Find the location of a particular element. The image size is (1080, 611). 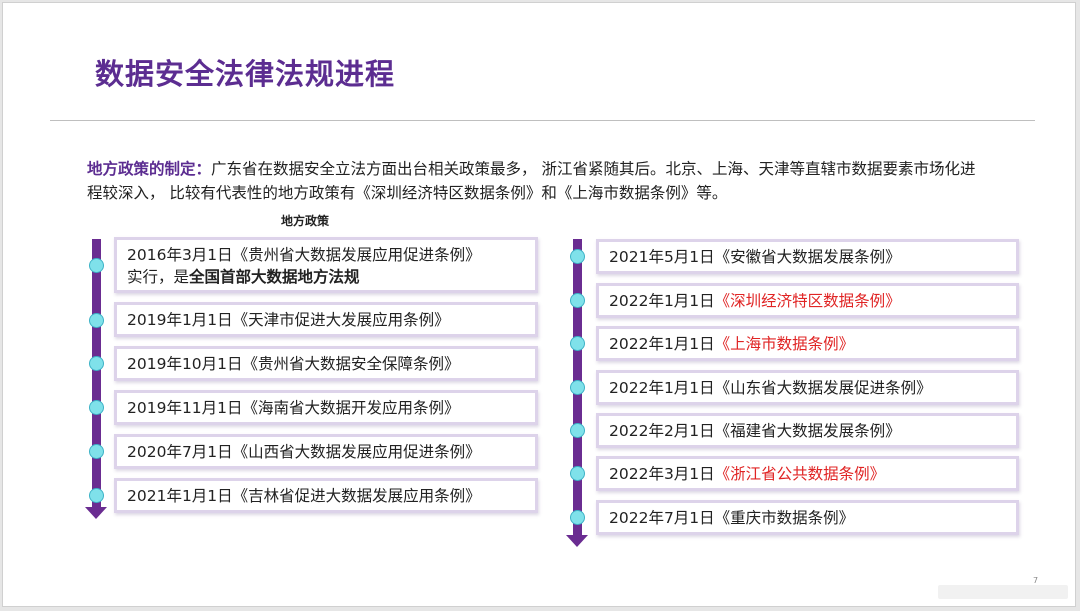

right-timeline-item: 2022年1月1日《山东省大数据发展促进条例》 is located at coordinates (807, 387).